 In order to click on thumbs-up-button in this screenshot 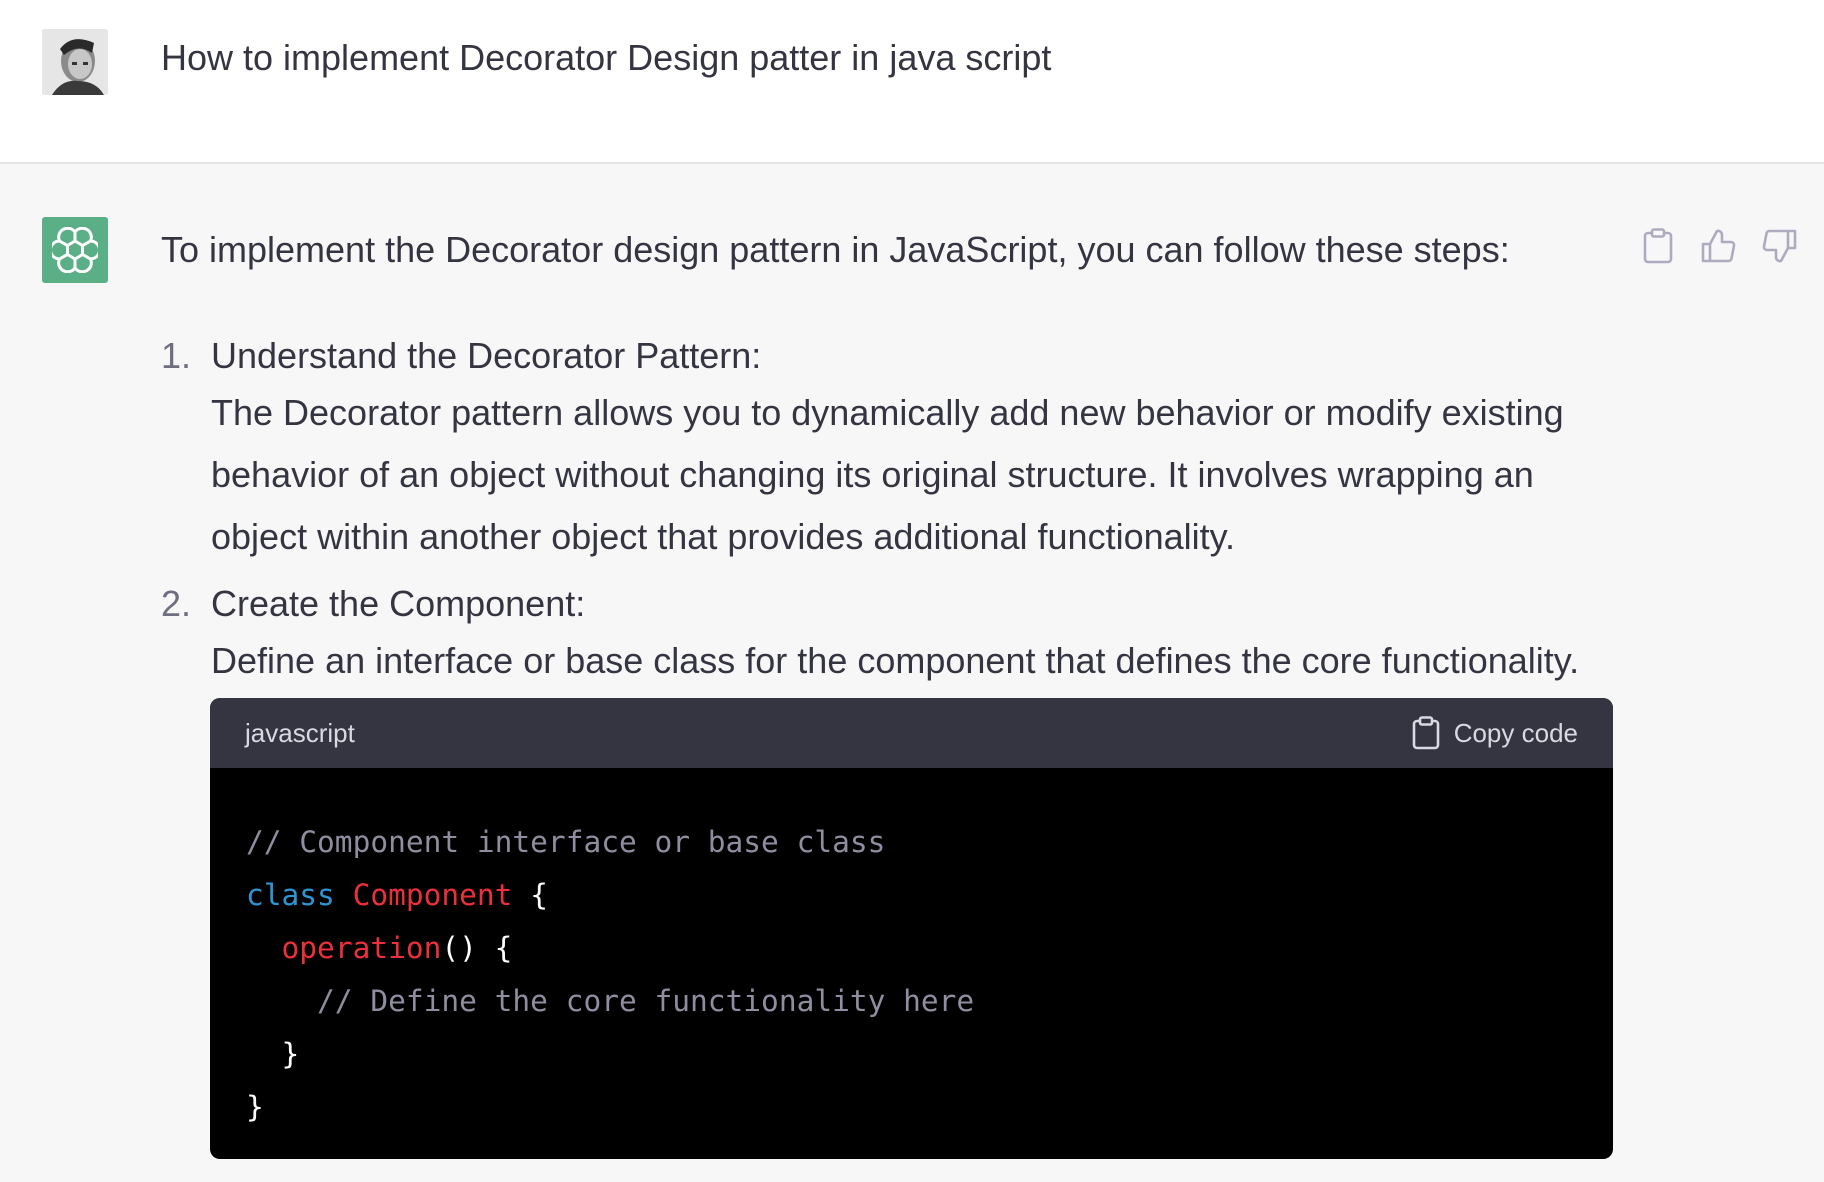, I will do `click(1718, 246)`.